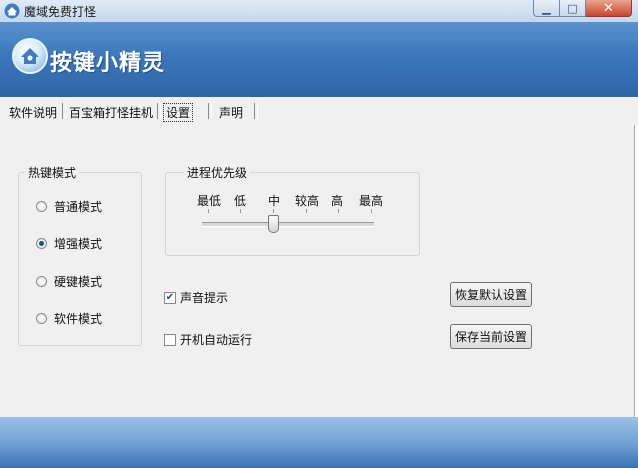  I want to click on radio-enhanced-mode: 增强模式, so click(69, 243).